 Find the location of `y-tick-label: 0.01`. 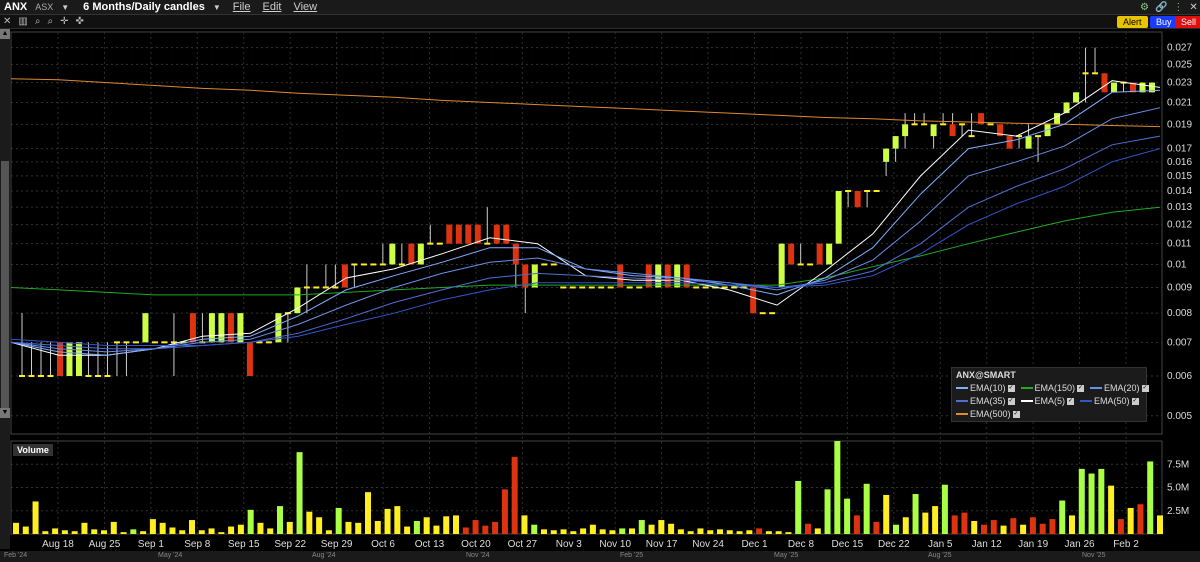

y-tick-label: 0.01 is located at coordinates (1177, 264).